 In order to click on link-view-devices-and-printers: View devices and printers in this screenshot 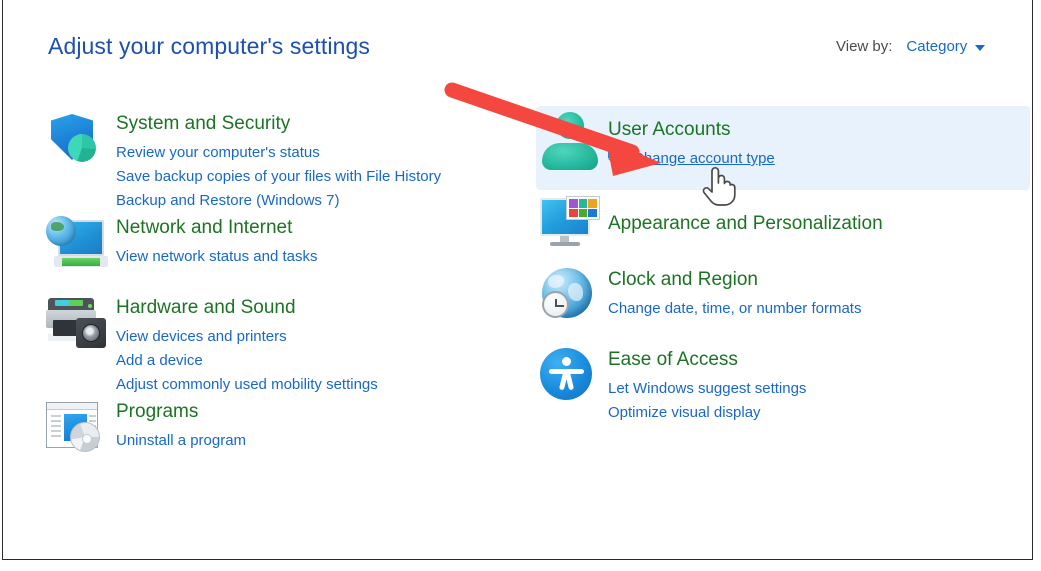, I will do `click(201, 336)`.